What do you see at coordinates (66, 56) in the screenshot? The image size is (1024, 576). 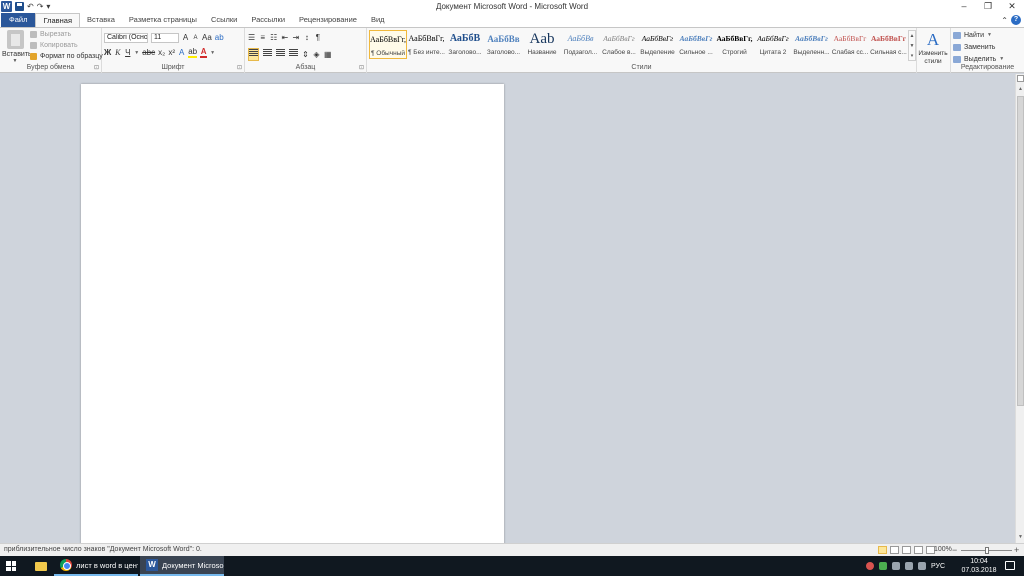 I see `format-painter-button: Формат по образцу` at bounding box center [66, 56].